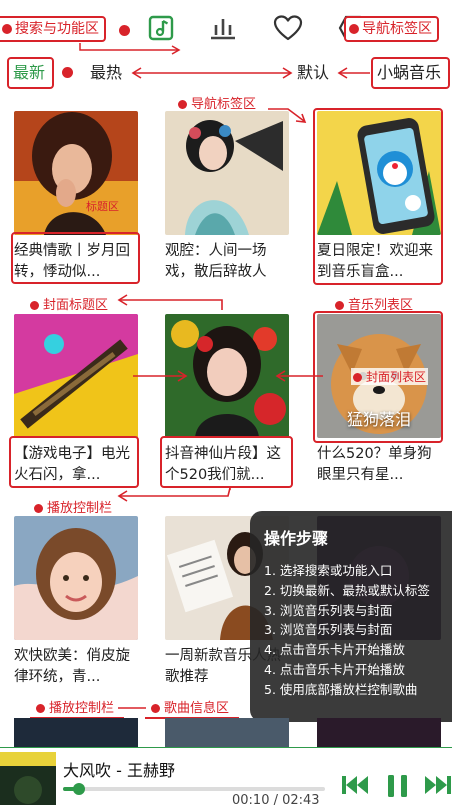 This screenshot has width=452, height=805. What do you see at coordinates (194, 789) in the screenshot?
I see `progress-track` at bounding box center [194, 789].